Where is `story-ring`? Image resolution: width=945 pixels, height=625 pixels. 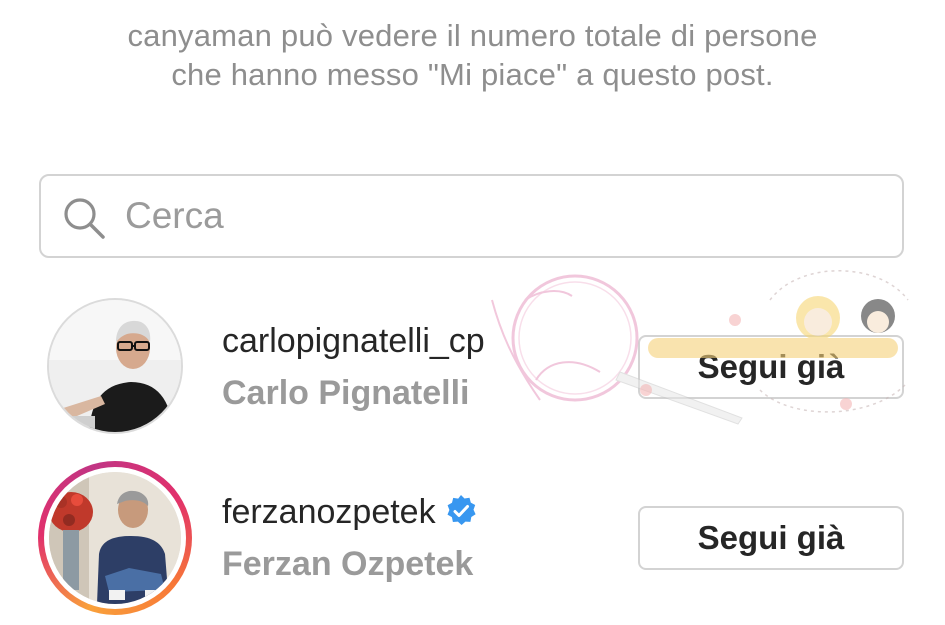
story-ring is located at coordinates (115, 538).